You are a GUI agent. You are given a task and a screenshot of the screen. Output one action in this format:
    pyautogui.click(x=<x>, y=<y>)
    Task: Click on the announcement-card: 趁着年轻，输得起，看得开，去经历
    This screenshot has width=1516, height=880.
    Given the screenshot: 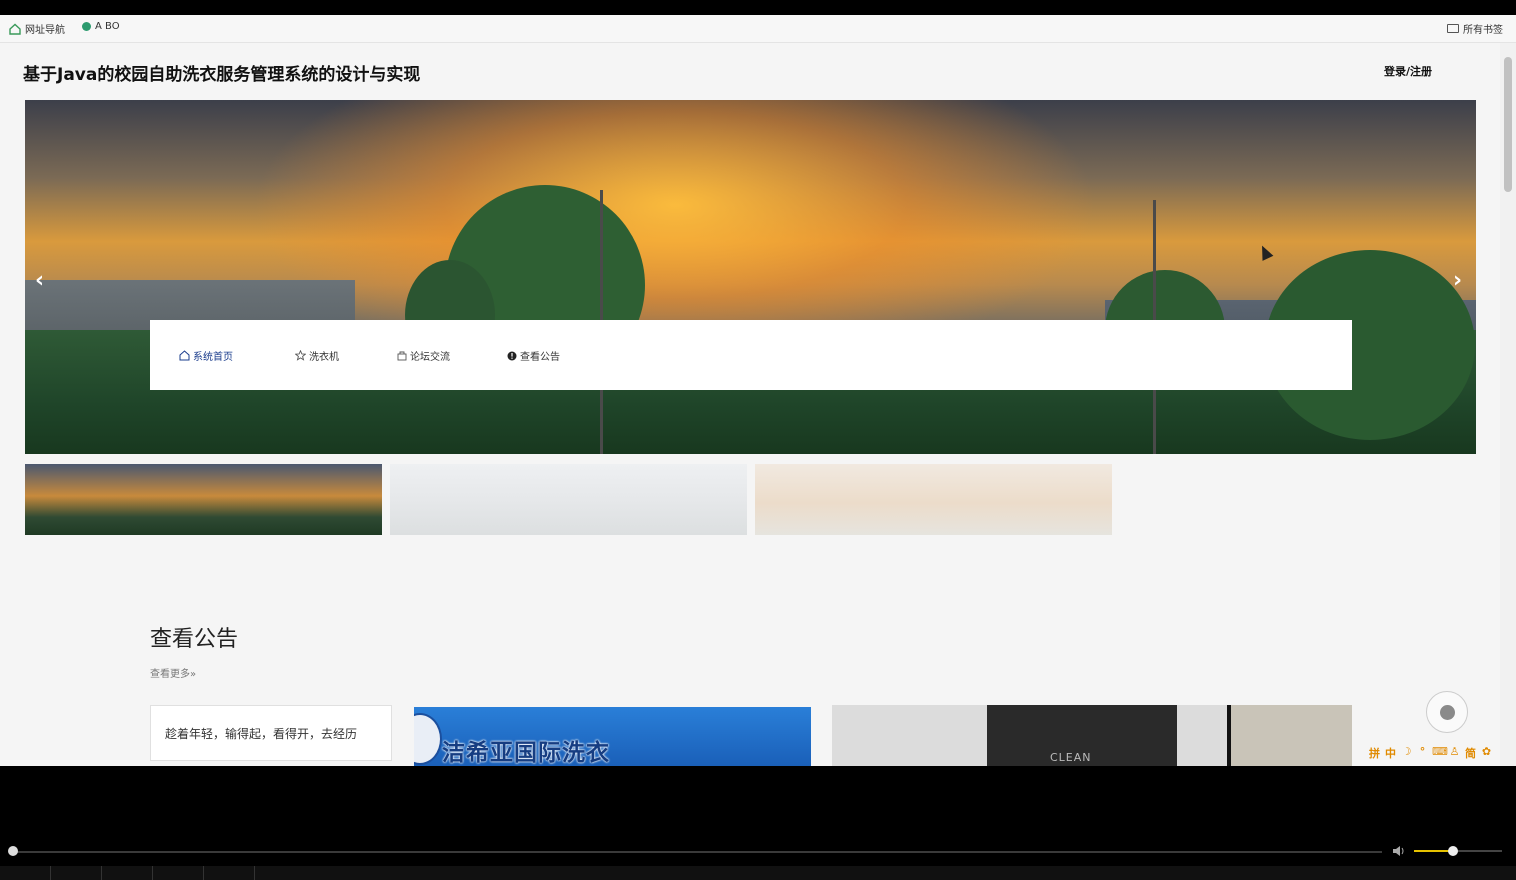 What is the action you would take?
    pyautogui.click(x=271, y=733)
    